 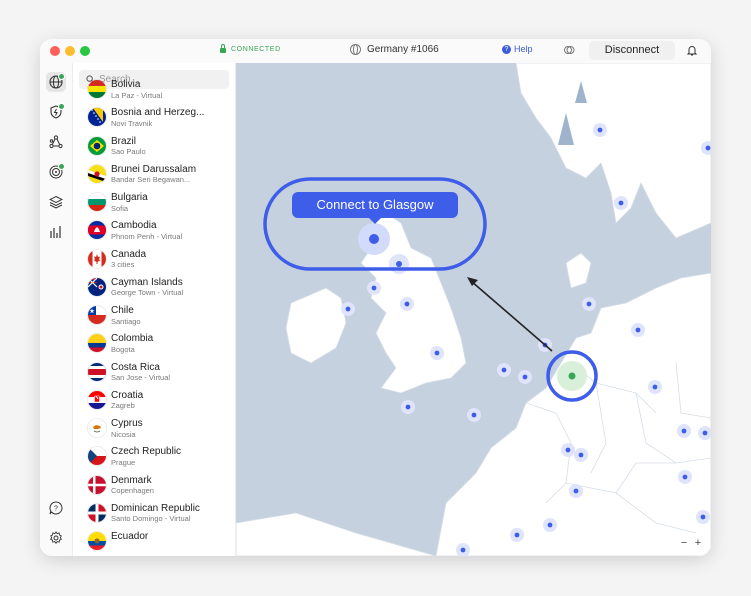 I want to click on flag-brunei-icon, so click(x=97, y=173).